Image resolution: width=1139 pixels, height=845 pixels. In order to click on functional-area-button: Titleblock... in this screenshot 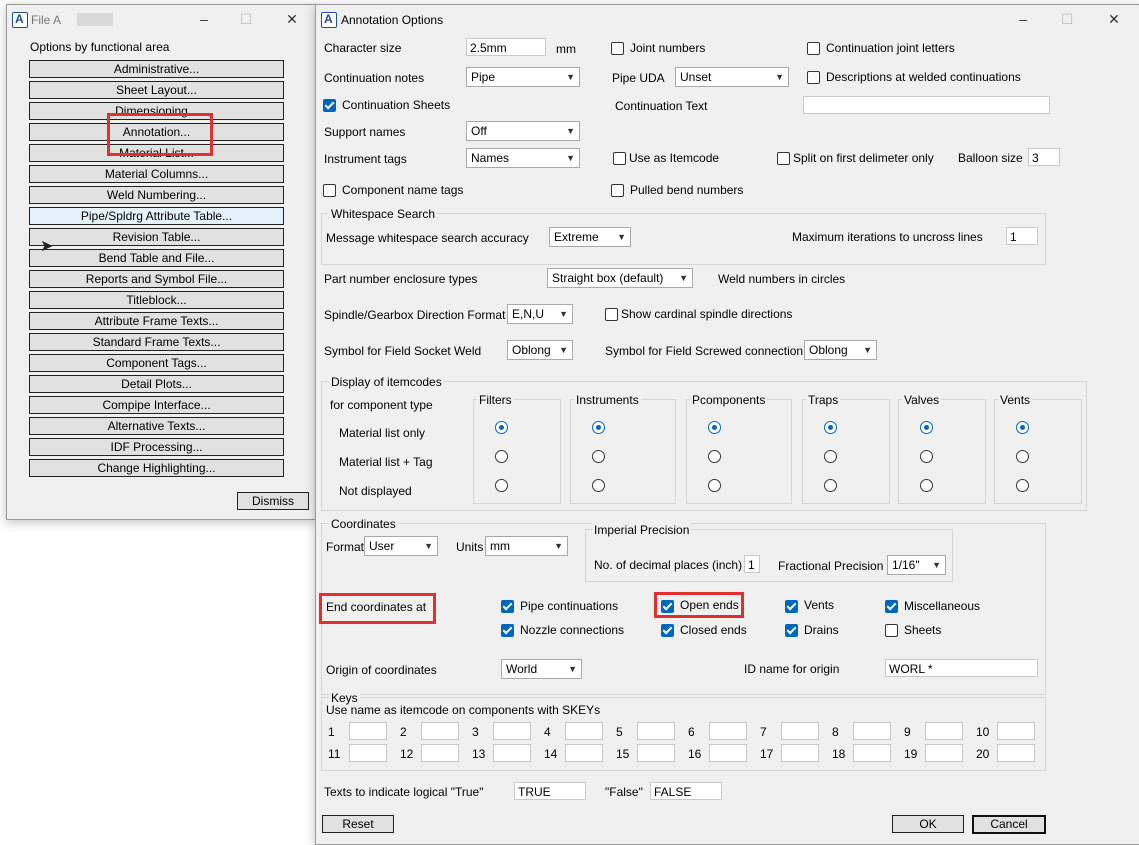, I will do `click(156, 300)`.